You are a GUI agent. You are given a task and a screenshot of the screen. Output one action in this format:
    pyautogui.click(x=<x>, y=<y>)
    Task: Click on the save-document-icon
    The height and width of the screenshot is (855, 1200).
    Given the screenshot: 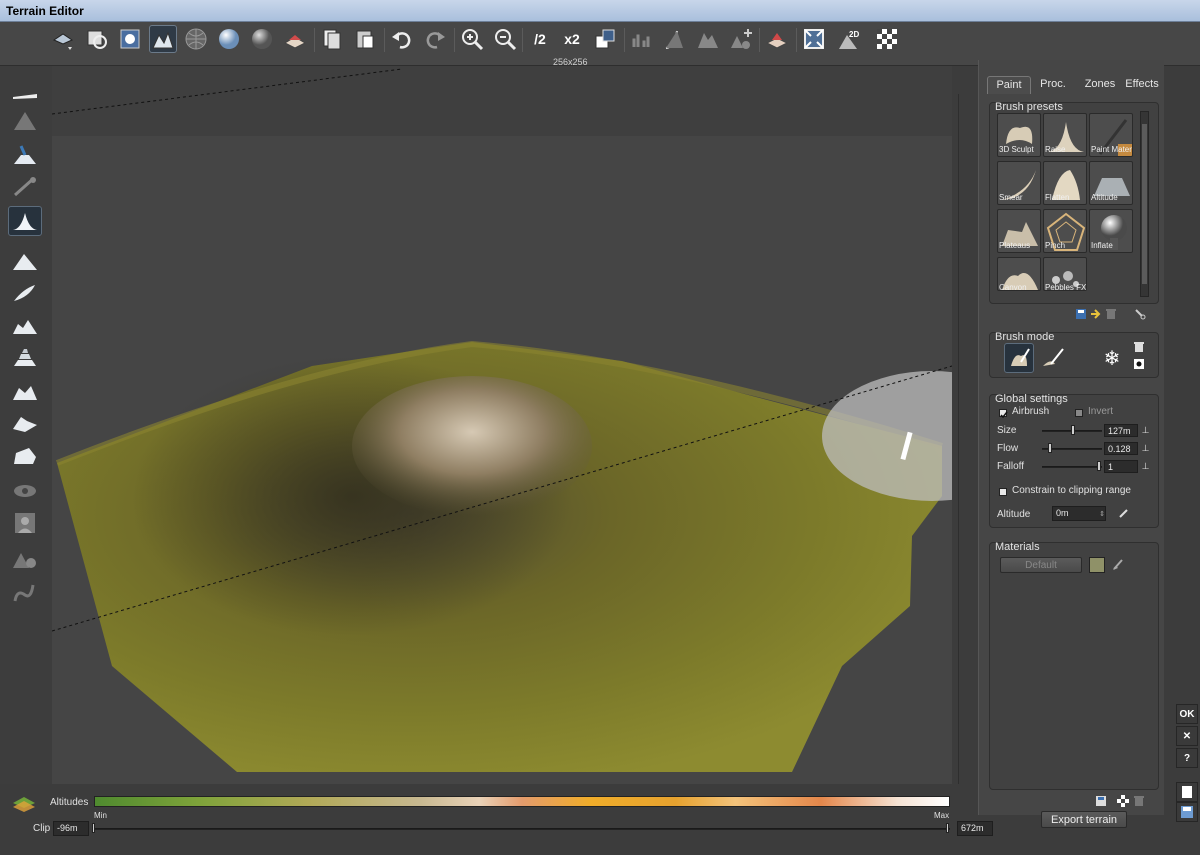 What is the action you would take?
    pyautogui.click(x=1187, y=812)
    